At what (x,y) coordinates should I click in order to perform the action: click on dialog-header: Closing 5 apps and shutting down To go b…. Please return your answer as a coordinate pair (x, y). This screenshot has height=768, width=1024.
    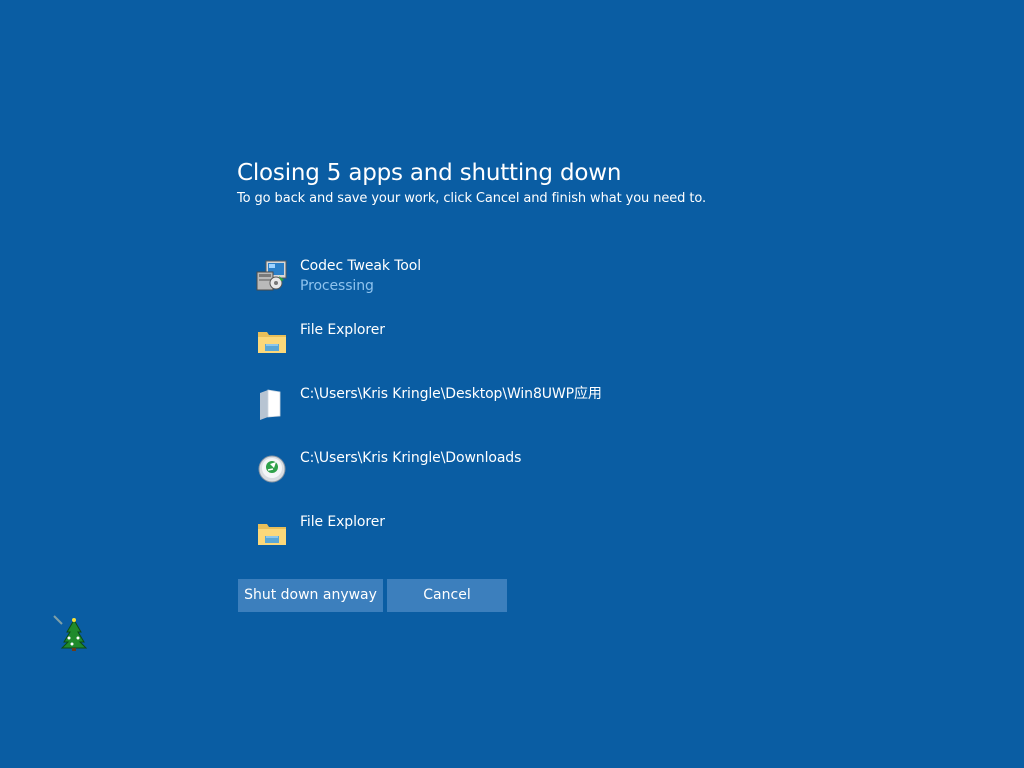
    Looking at the image, I should click on (537, 183).